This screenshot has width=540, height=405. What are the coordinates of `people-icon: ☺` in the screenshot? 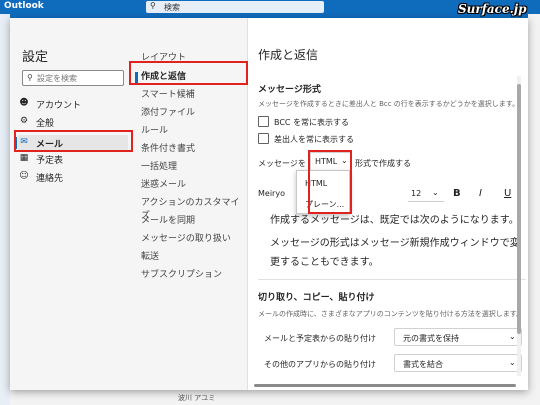 It's located at (24, 176).